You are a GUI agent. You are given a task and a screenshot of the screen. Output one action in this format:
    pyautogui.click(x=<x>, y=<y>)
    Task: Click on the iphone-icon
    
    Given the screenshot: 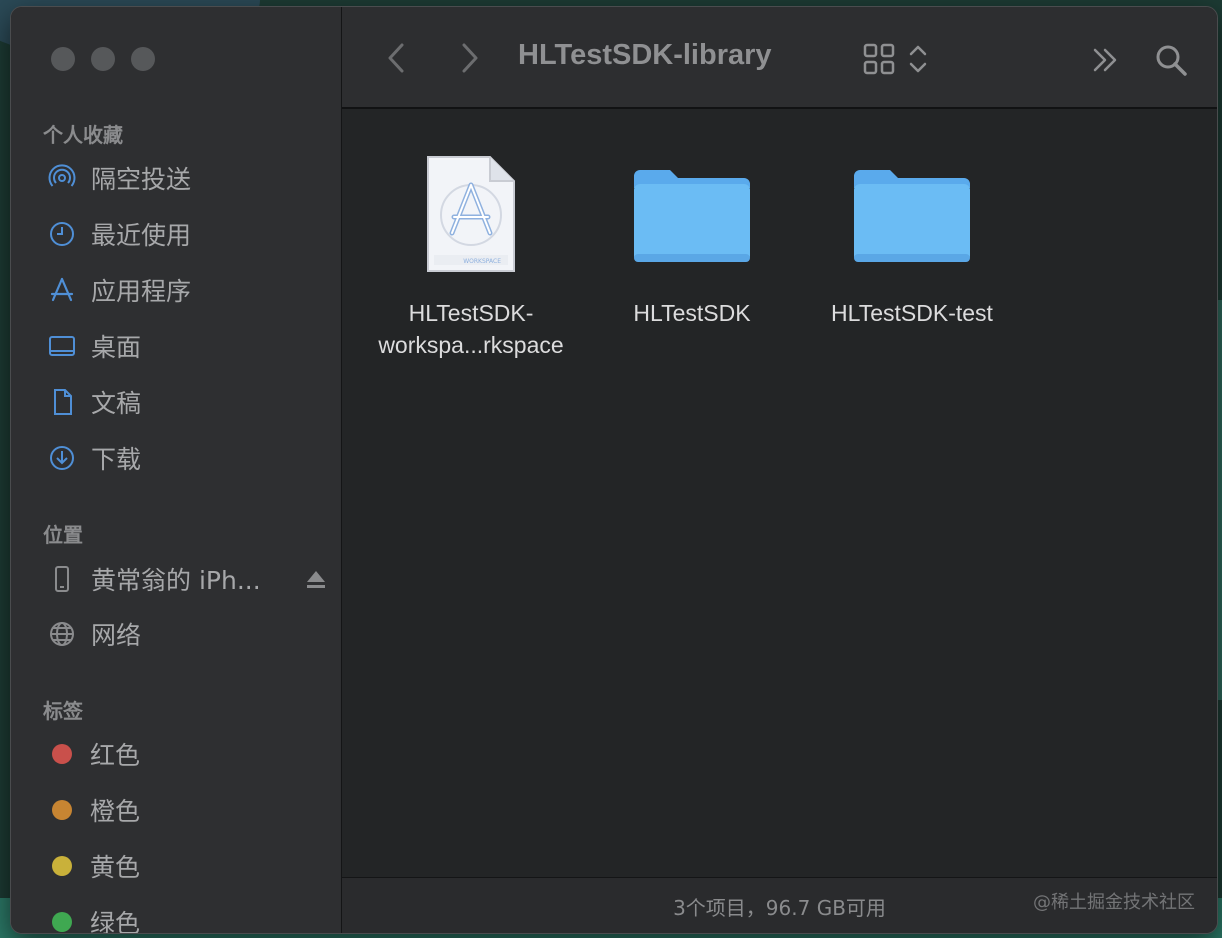 What is the action you would take?
    pyautogui.click(x=62, y=579)
    